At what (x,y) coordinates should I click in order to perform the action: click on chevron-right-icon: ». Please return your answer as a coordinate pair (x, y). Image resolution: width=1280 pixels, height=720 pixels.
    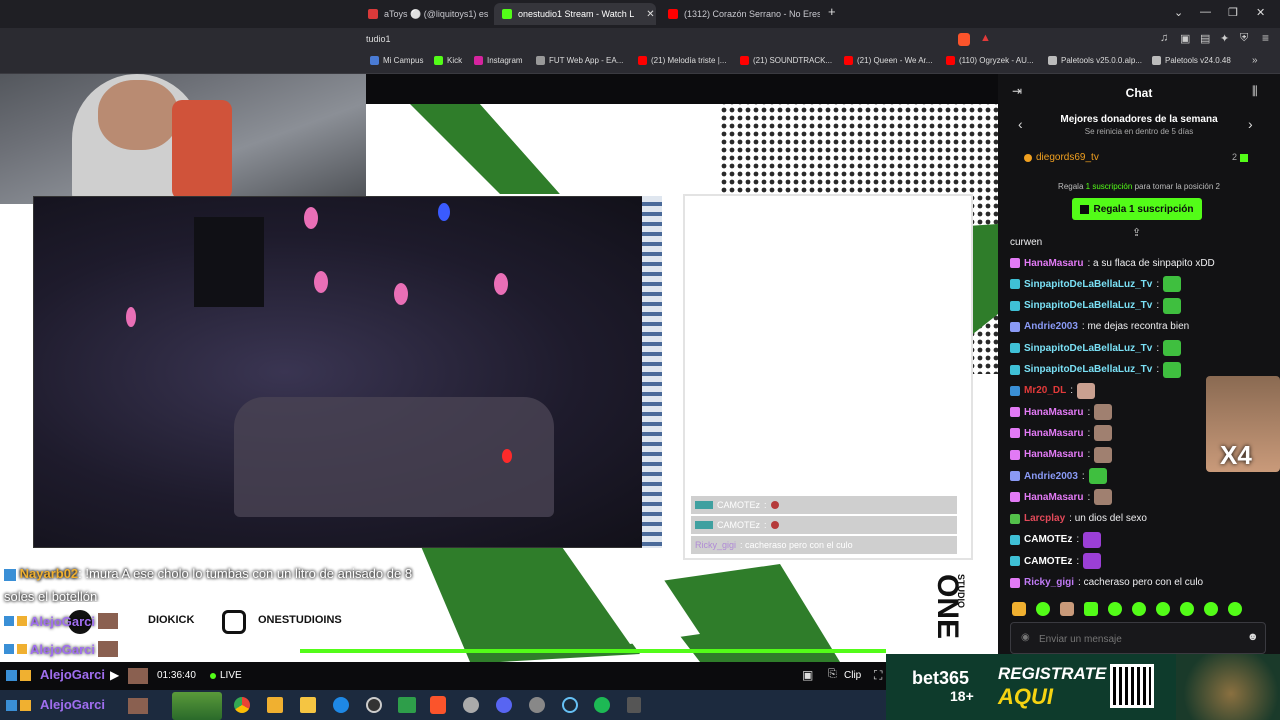
    Looking at the image, I should click on (1255, 60).